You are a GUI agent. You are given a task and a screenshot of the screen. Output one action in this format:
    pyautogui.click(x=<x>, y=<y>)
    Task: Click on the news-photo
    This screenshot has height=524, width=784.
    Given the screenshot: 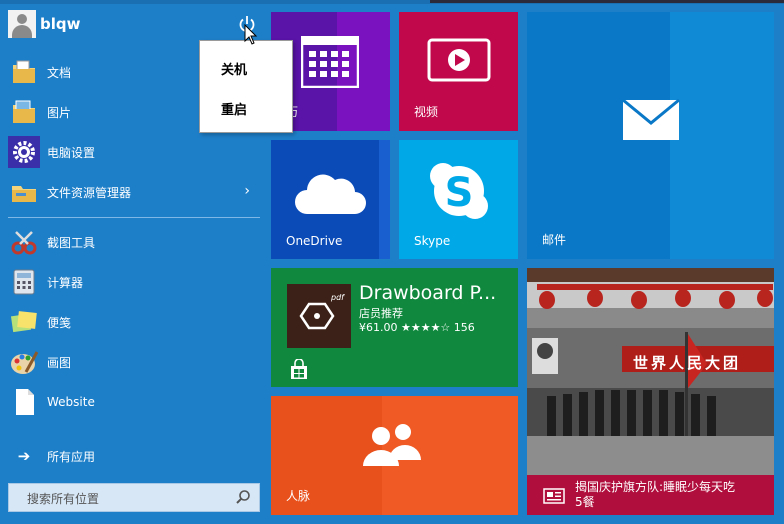 What is the action you would take?
    pyautogui.click(x=650, y=391)
    